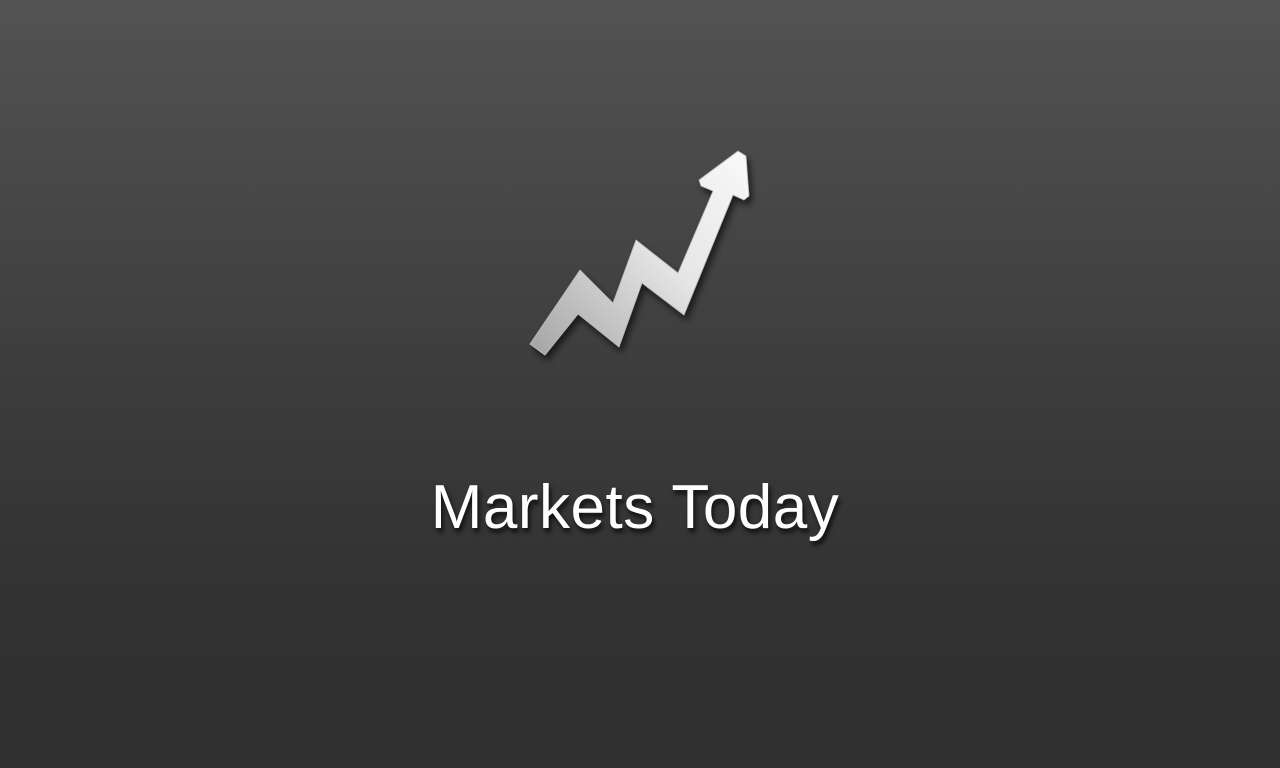  I want to click on app-title: Markets Today, so click(635, 507).